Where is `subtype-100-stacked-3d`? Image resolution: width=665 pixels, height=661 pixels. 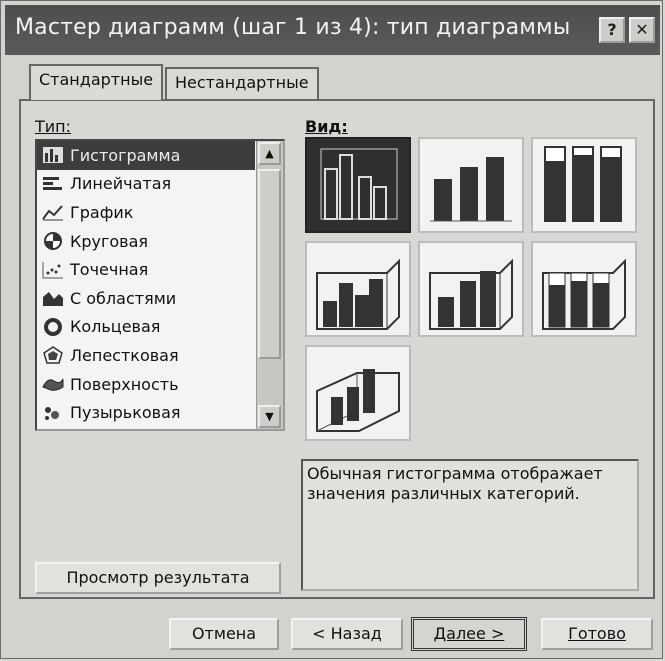
subtype-100-stacked-3d is located at coordinates (584, 289).